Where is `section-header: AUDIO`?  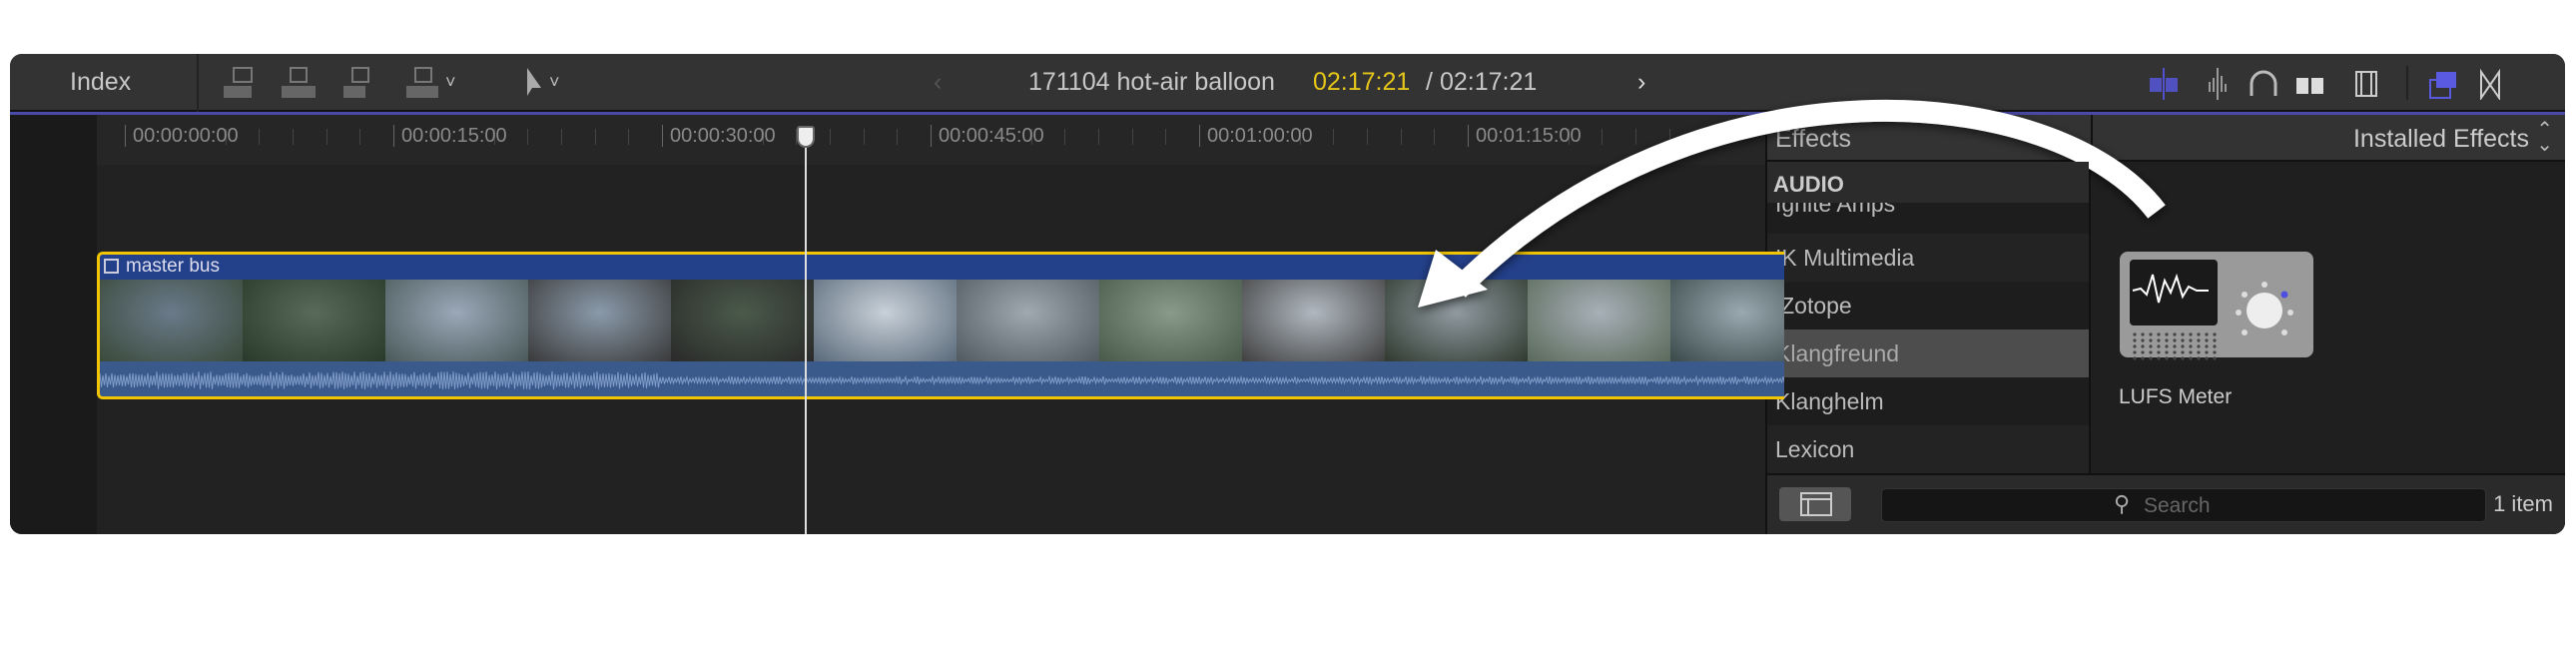 section-header: AUDIO is located at coordinates (1929, 183).